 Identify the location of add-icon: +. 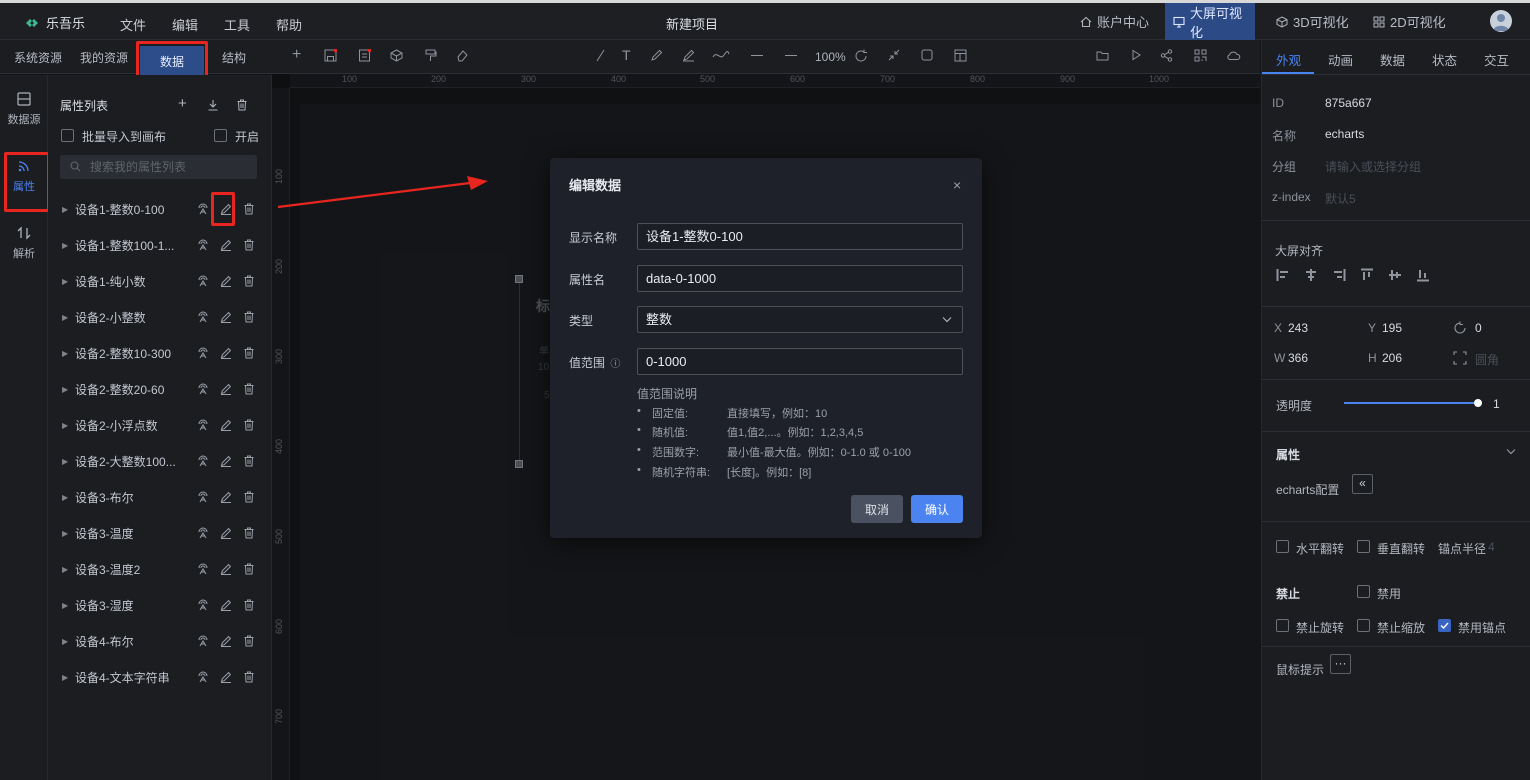
(182, 103).